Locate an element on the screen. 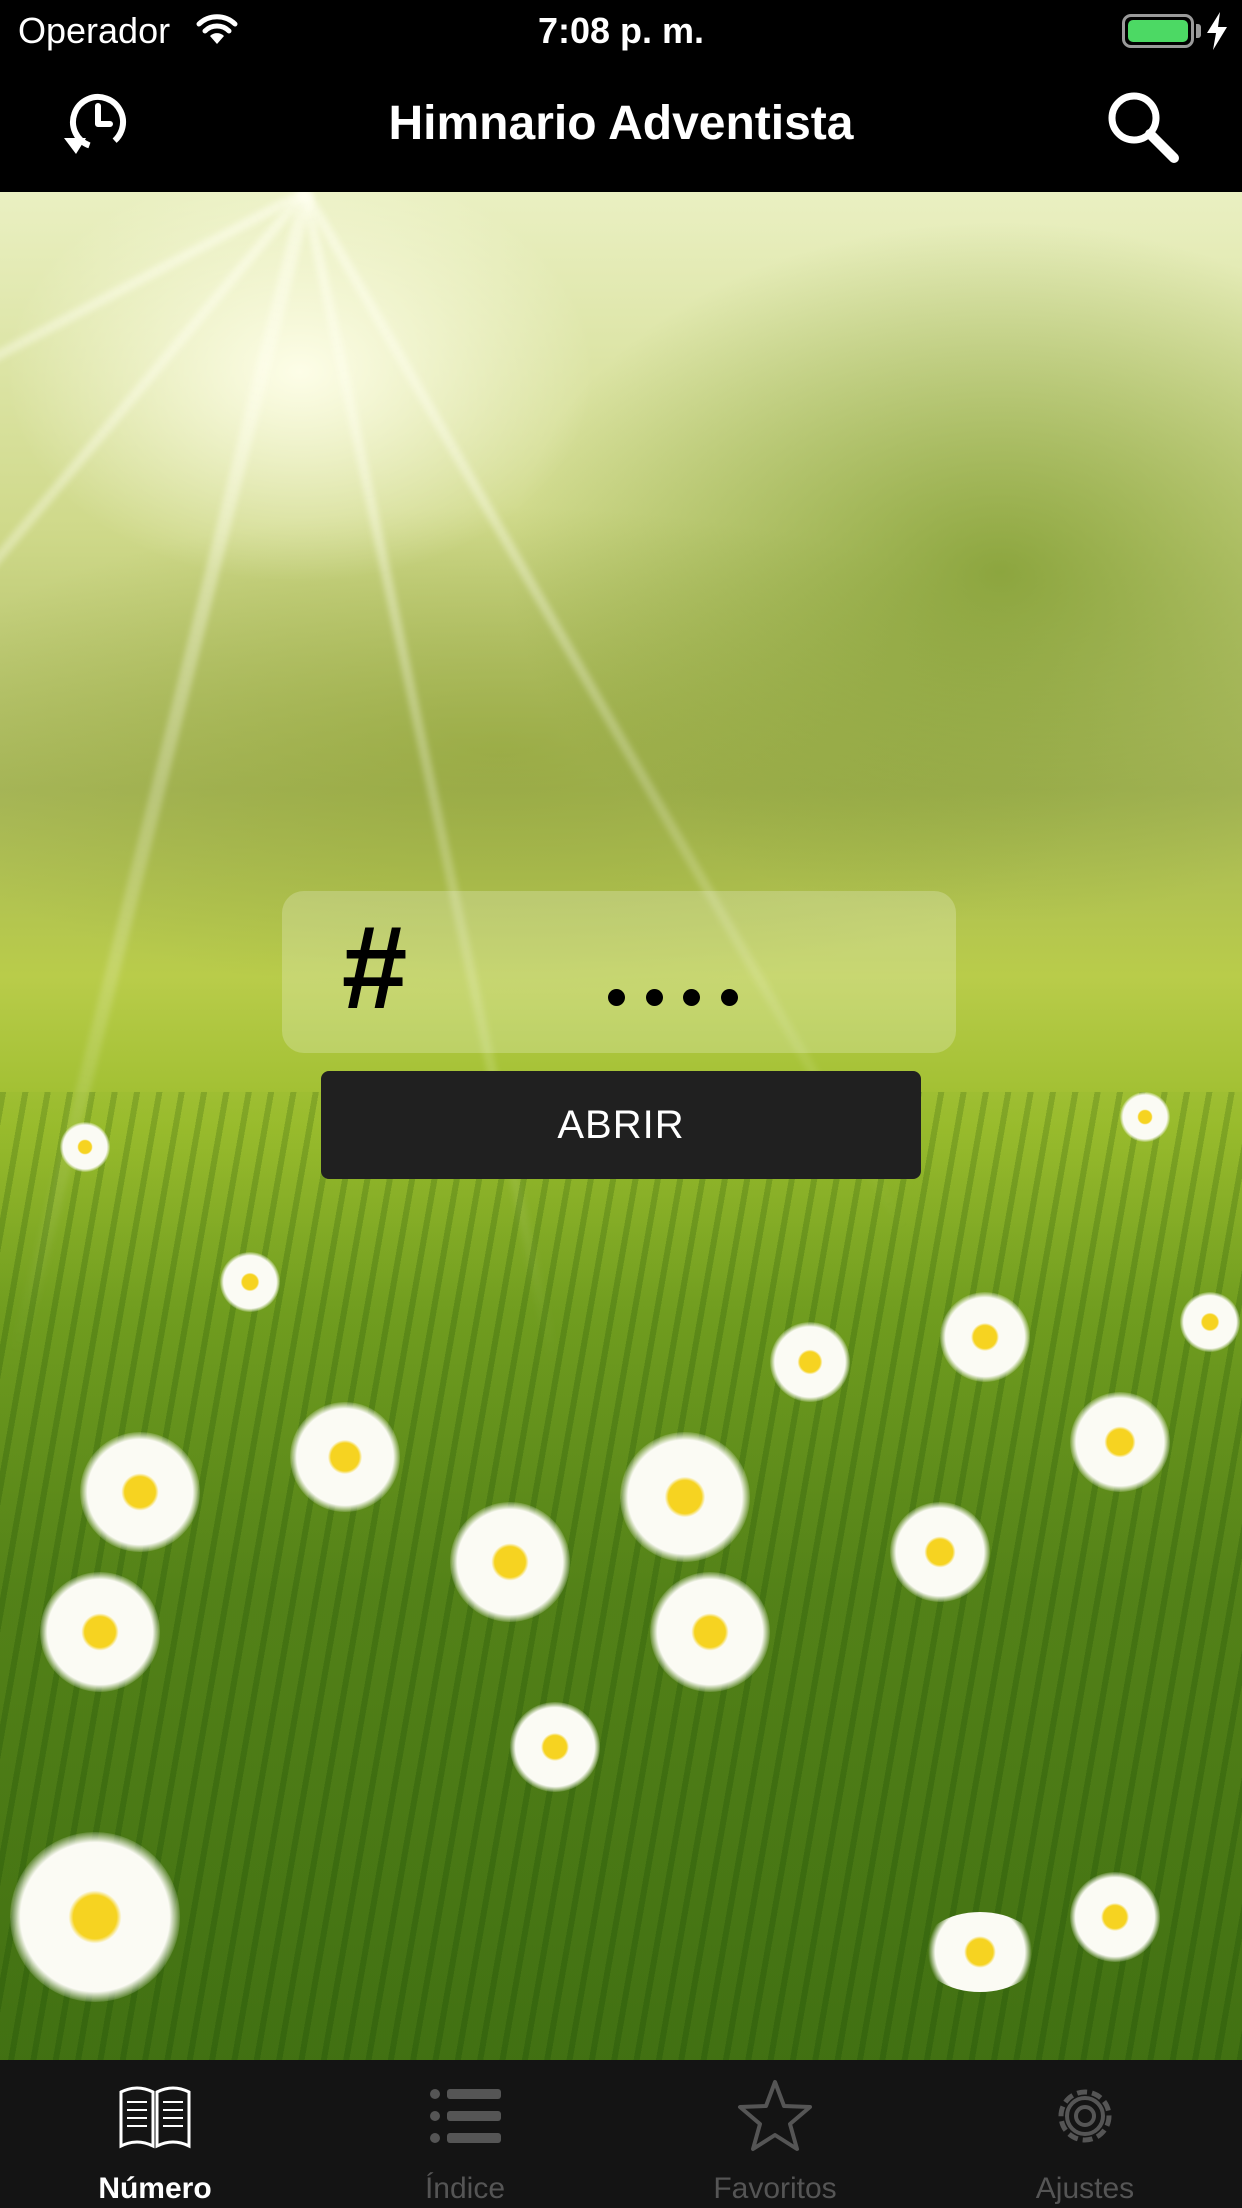  sun-ray is located at coordinates (154, 476).